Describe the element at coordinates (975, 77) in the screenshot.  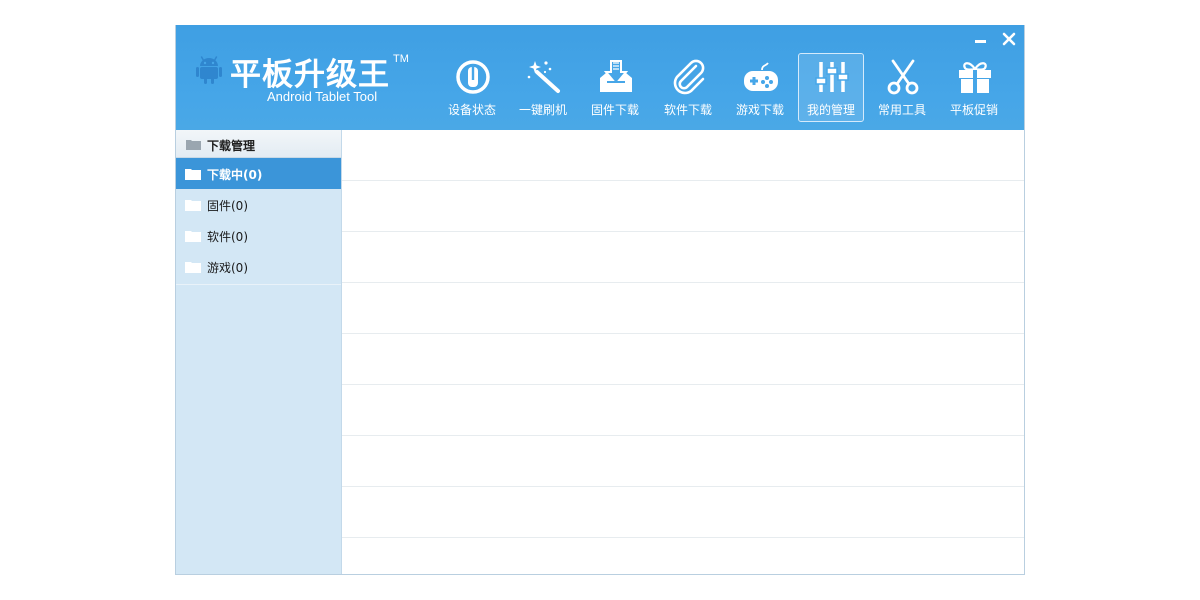
I see `gift-icon` at that location.